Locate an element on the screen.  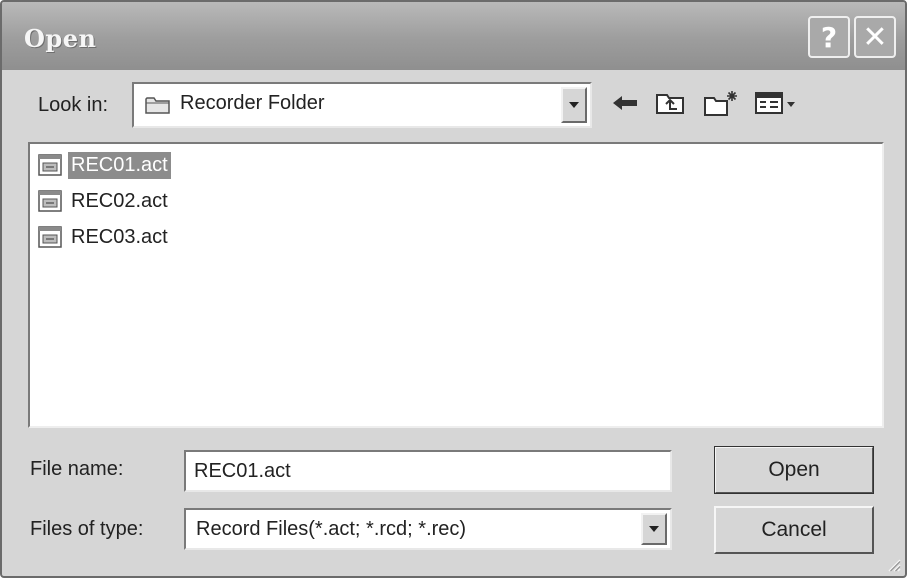
up-one-level-button is located at coordinates (670, 103).